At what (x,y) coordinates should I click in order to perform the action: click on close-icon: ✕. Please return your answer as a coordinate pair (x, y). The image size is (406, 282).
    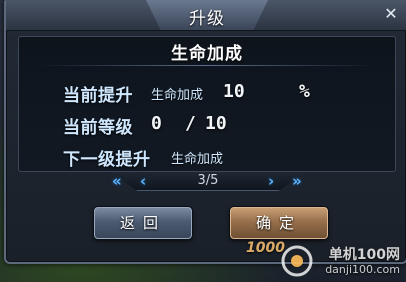
    Looking at the image, I should click on (391, 14).